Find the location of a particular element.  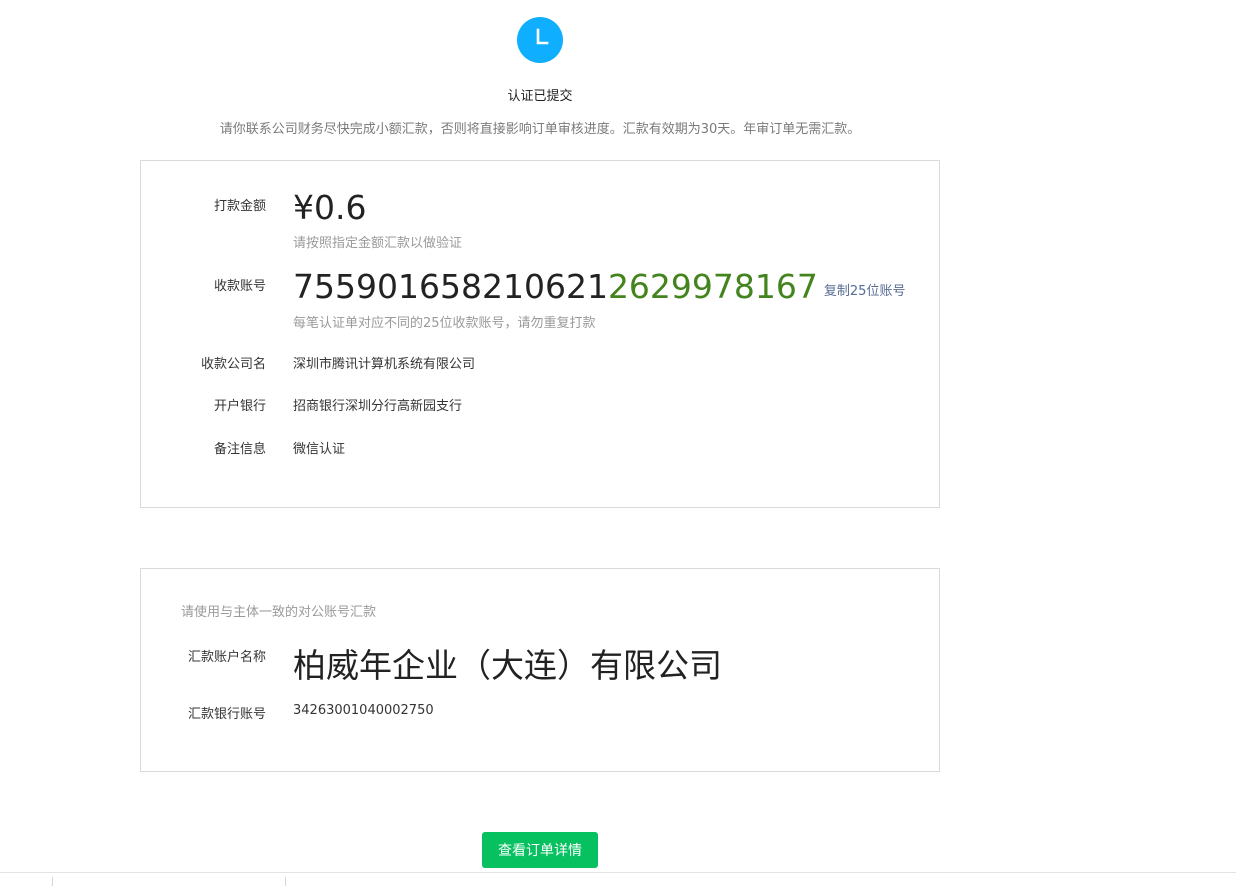

copy-account-link: 复制25位账号 is located at coordinates (865, 291).